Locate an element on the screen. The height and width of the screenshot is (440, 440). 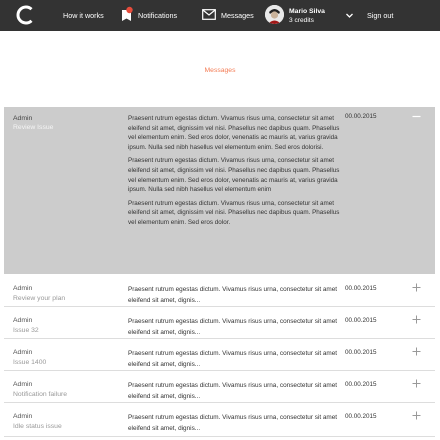
user-avatar-image is located at coordinates (274, 14).